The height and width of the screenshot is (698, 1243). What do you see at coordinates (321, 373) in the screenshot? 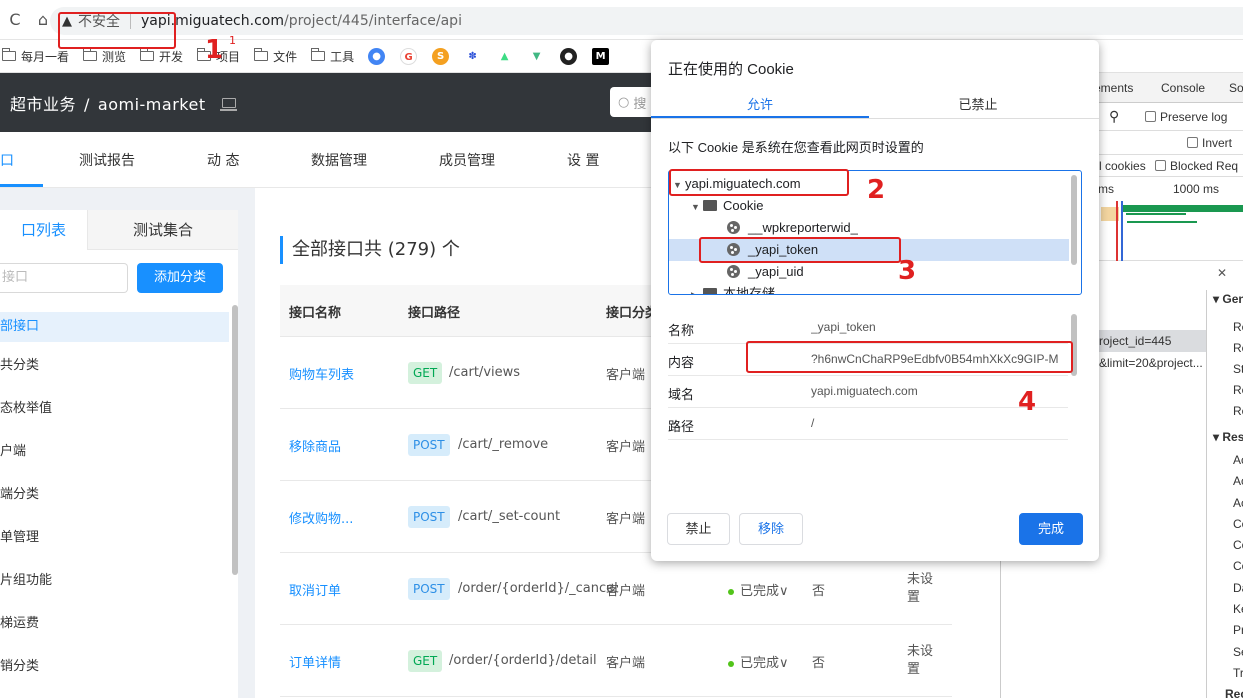
I see `interface-name-link: 购物车列表` at bounding box center [321, 373].